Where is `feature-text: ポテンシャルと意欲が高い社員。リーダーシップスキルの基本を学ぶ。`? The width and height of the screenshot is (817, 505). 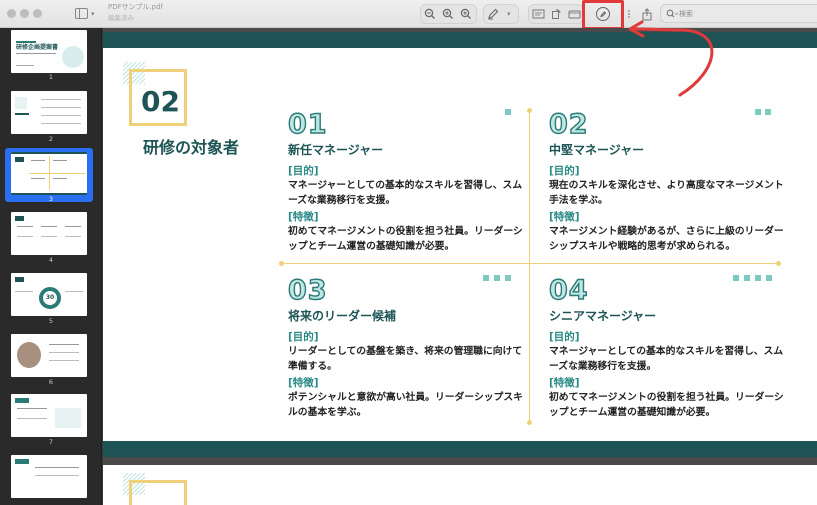 feature-text: ポテンシャルと意欲が高い社員。リーダーシップスキルの基本を学ぶ。 is located at coordinates (405, 405).